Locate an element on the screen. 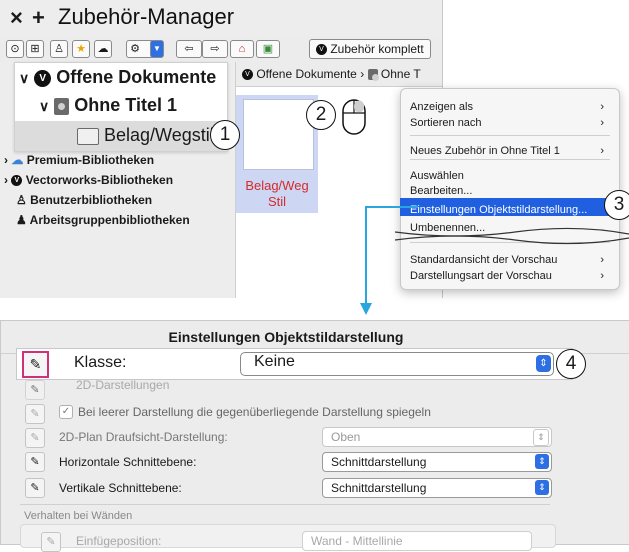  menu-item: Neues Zubehör in Ohne Titel 1 › is located at coordinates (510, 151).